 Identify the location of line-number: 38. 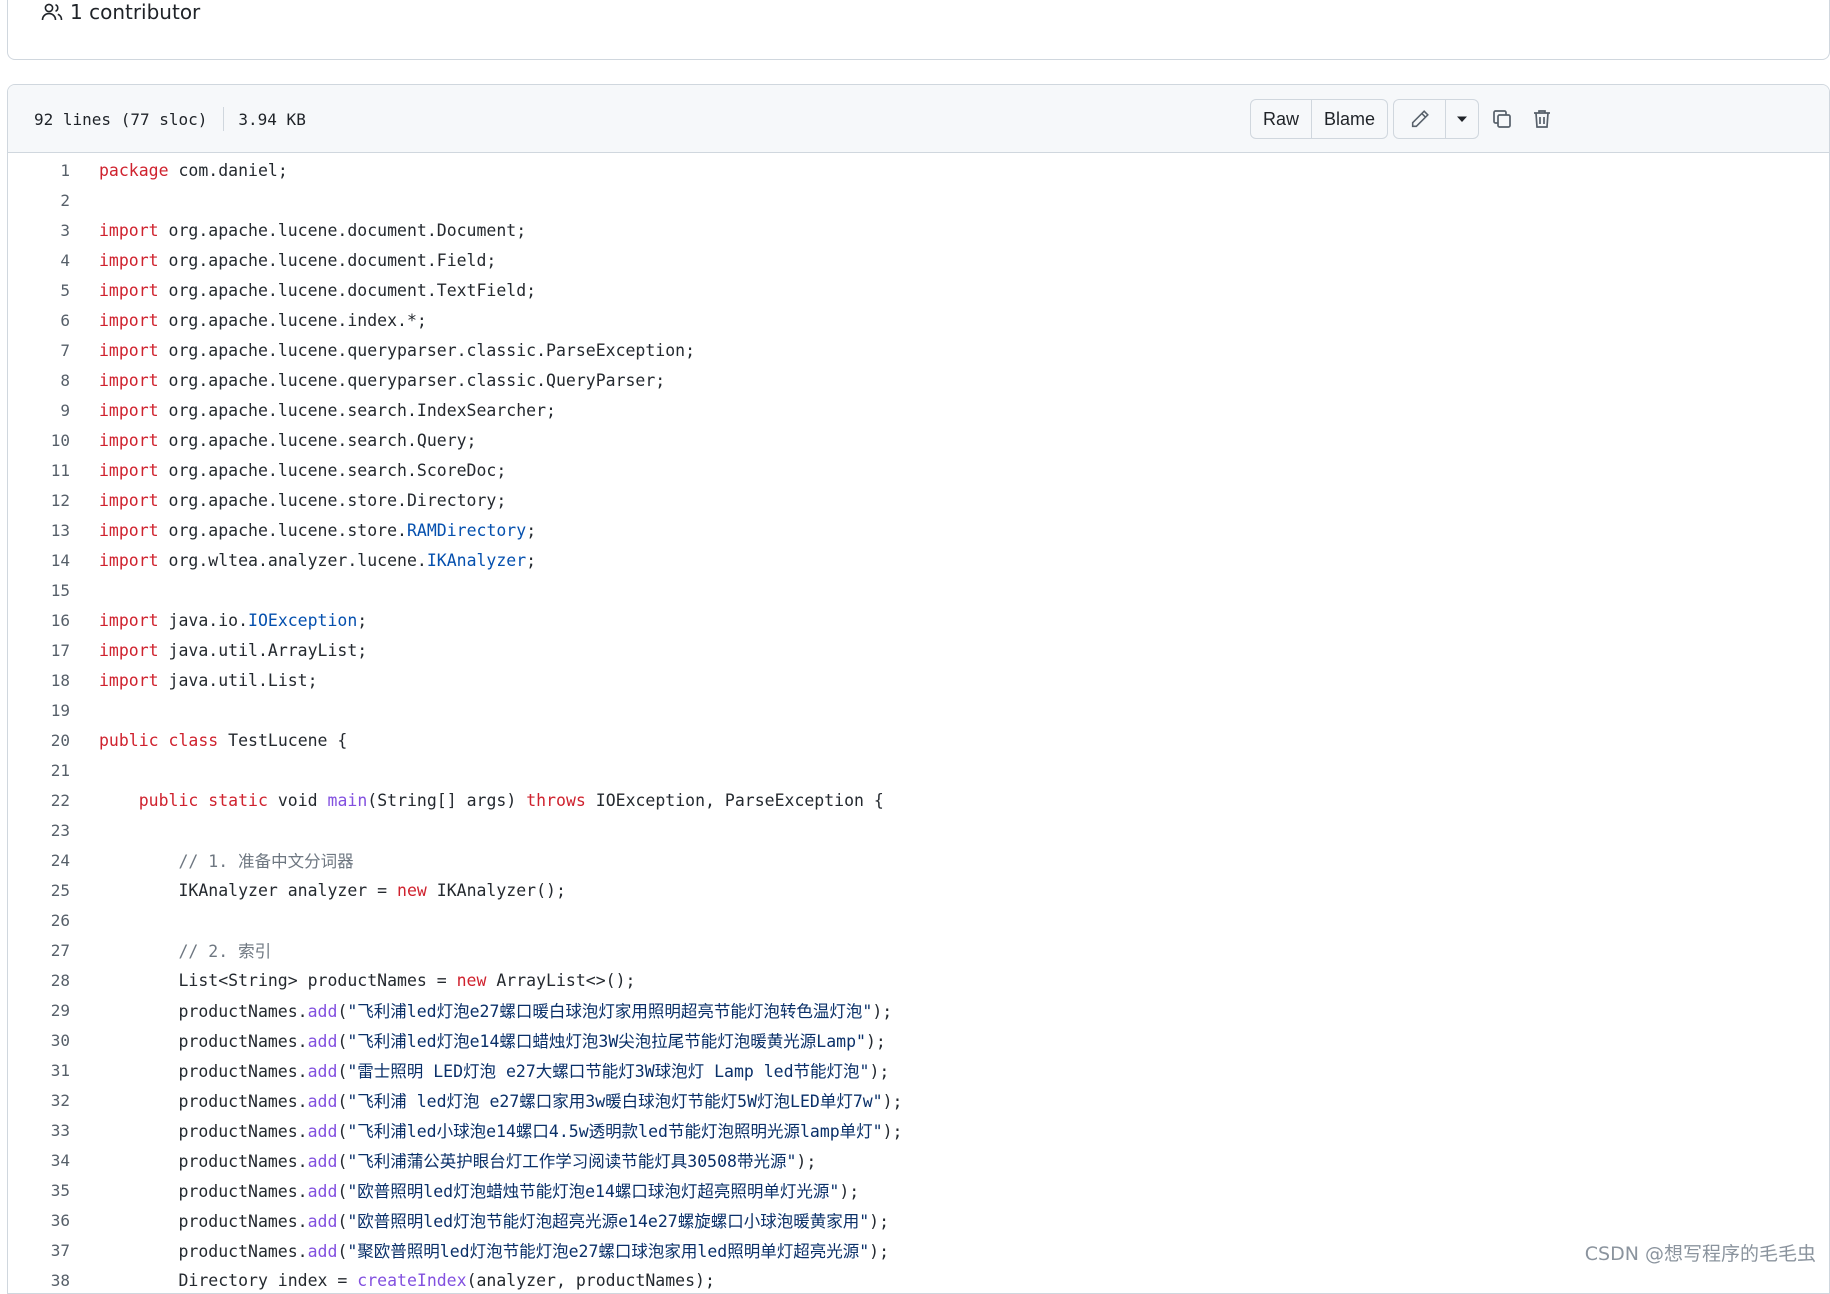
(39, 1280).